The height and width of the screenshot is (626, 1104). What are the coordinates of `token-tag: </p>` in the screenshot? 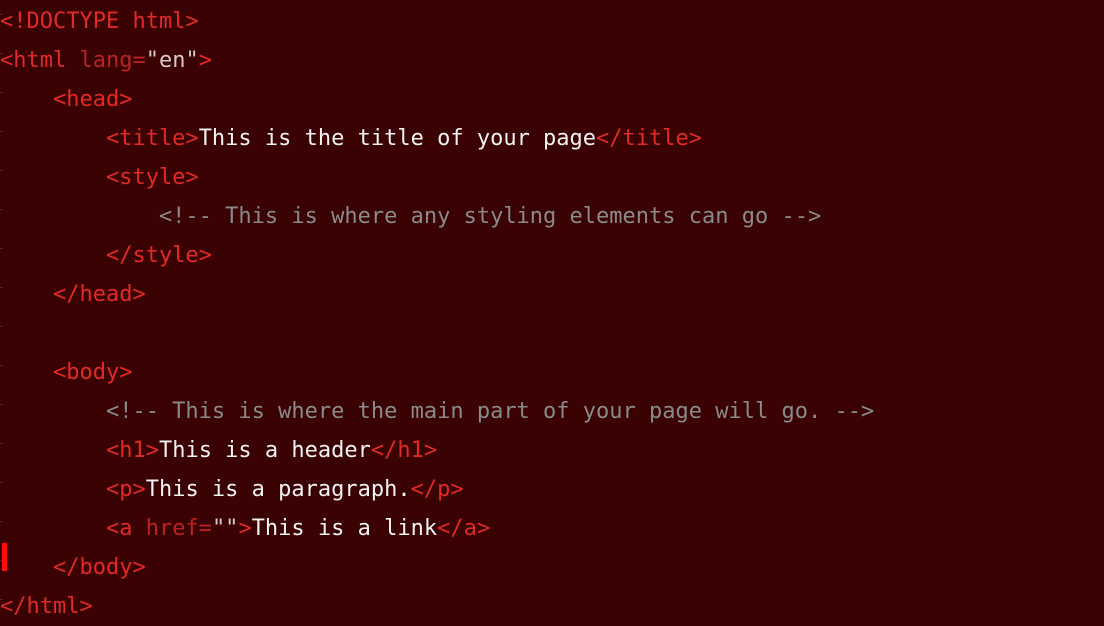 It's located at (437, 489).